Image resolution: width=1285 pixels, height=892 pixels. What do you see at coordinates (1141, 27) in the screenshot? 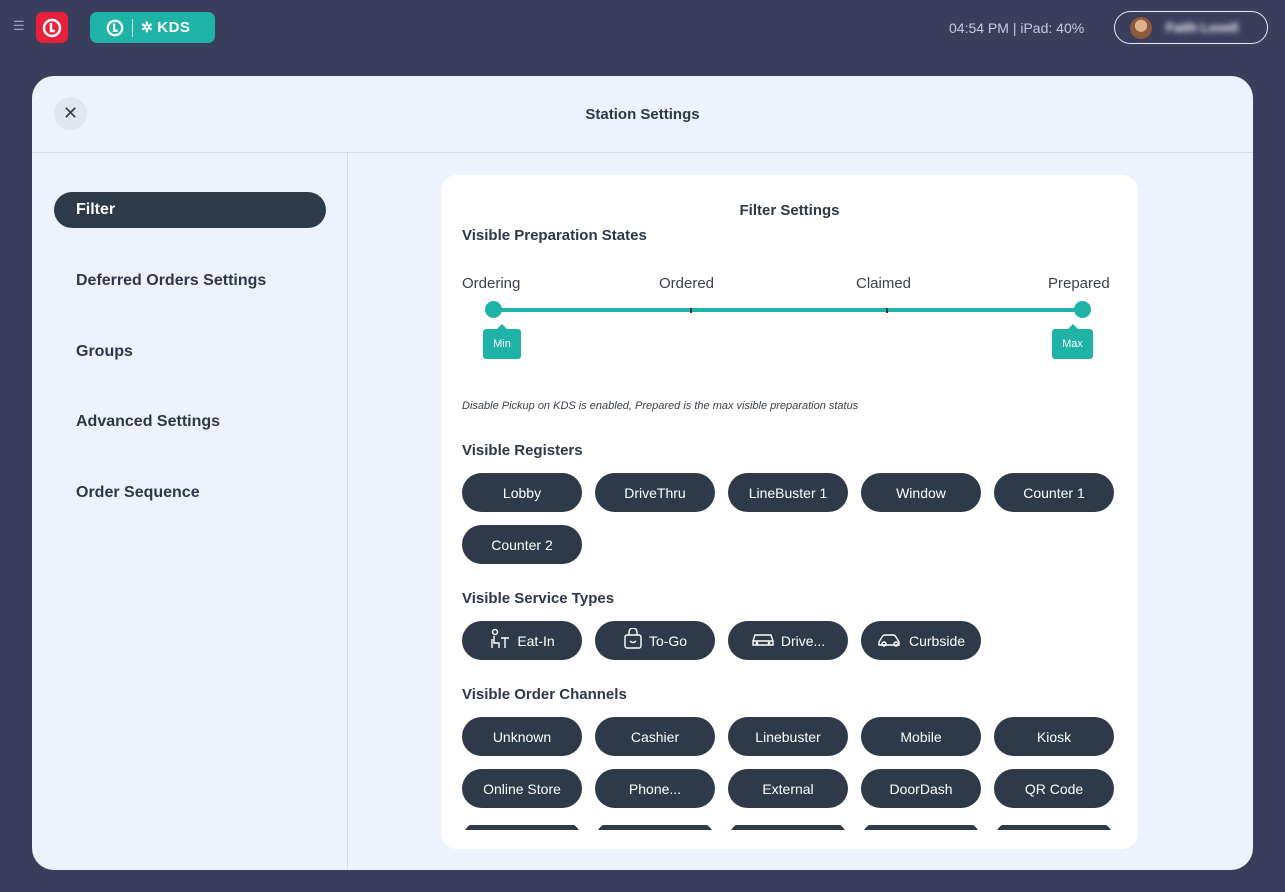
I see `avatar` at bounding box center [1141, 27].